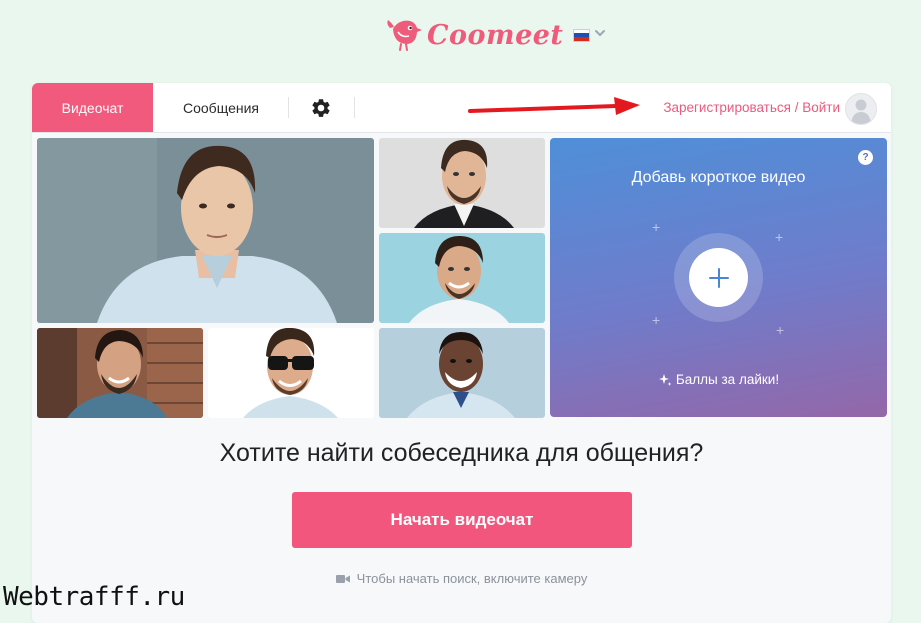  Describe the element at coordinates (861, 111) in the screenshot. I see `user-silhouette-icon` at that location.